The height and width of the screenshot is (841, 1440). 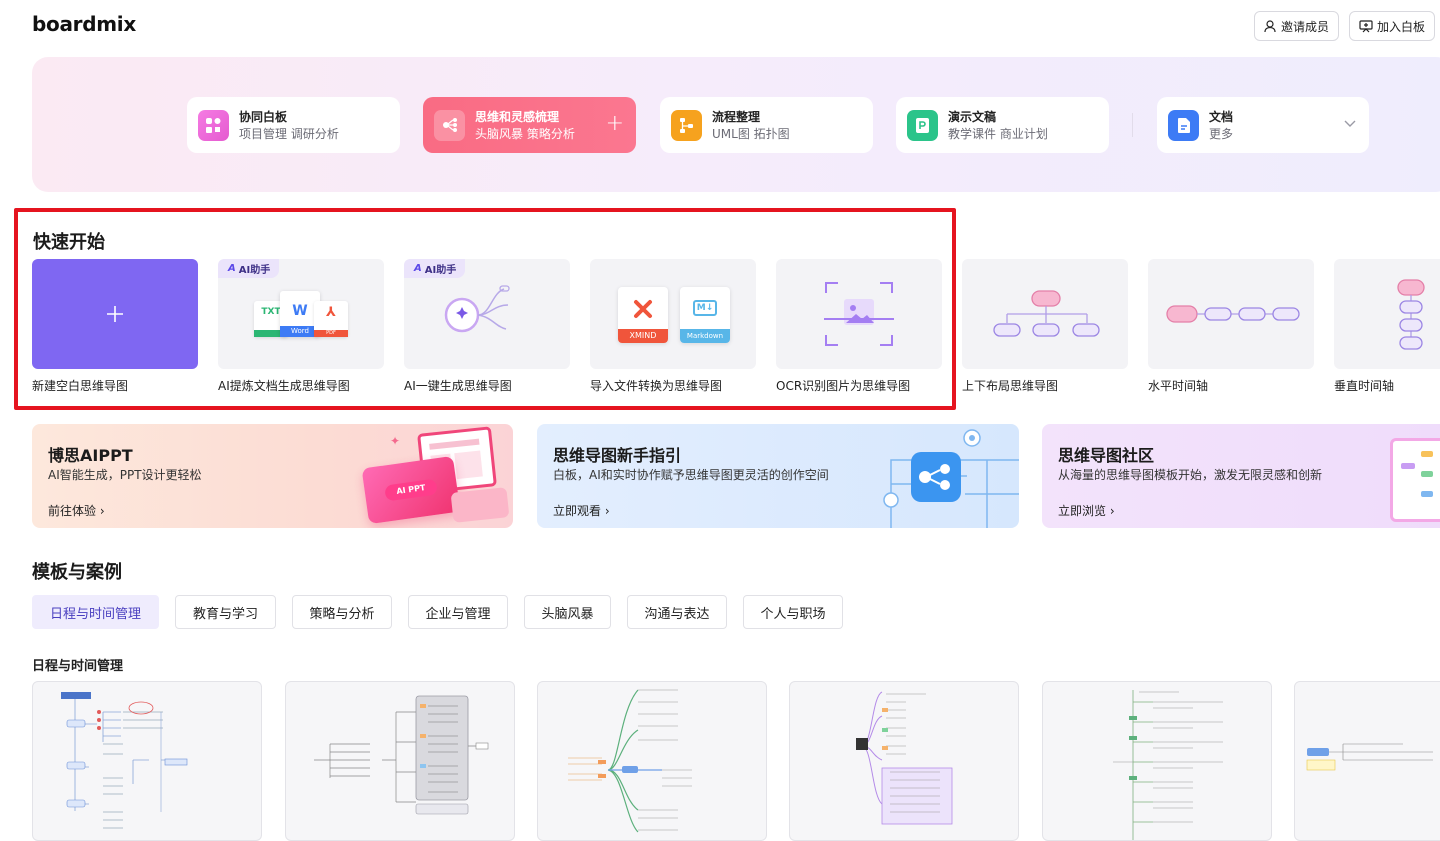 I want to click on whiteboard-icon, so click(x=213, y=125).